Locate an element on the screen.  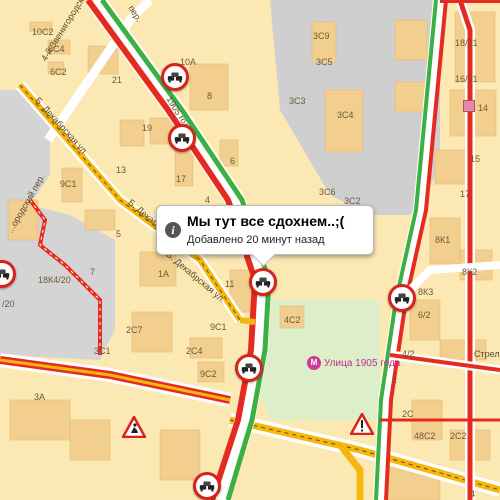
building-label: 7 is located at coordinates (93, 272).